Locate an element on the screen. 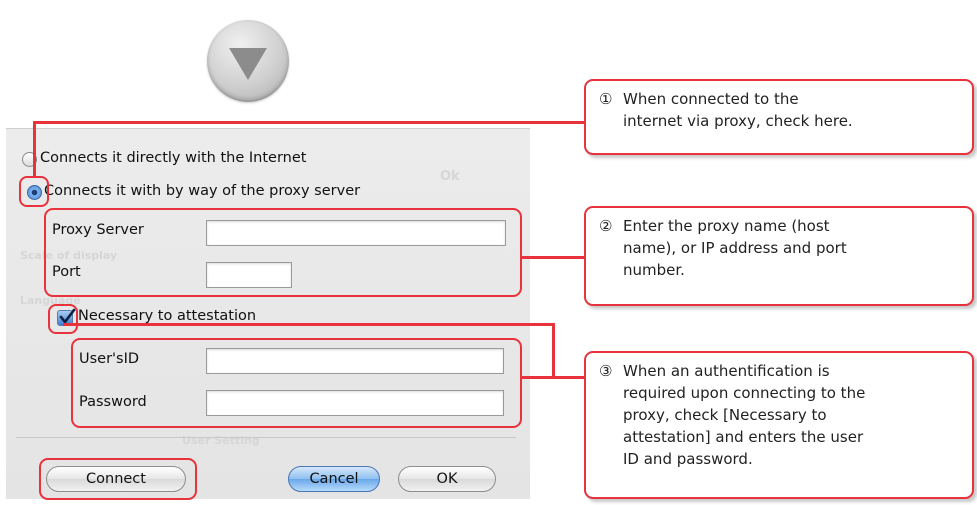 This screenshot has height=505, width=977. callout-2-number: ② is located at coordinates (606, 226).